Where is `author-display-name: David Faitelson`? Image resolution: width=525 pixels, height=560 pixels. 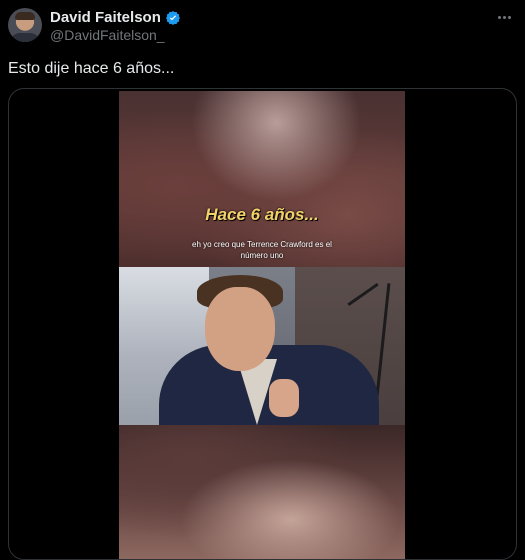 author-display-name: David Faitelson is located at coordinates (105, 17).